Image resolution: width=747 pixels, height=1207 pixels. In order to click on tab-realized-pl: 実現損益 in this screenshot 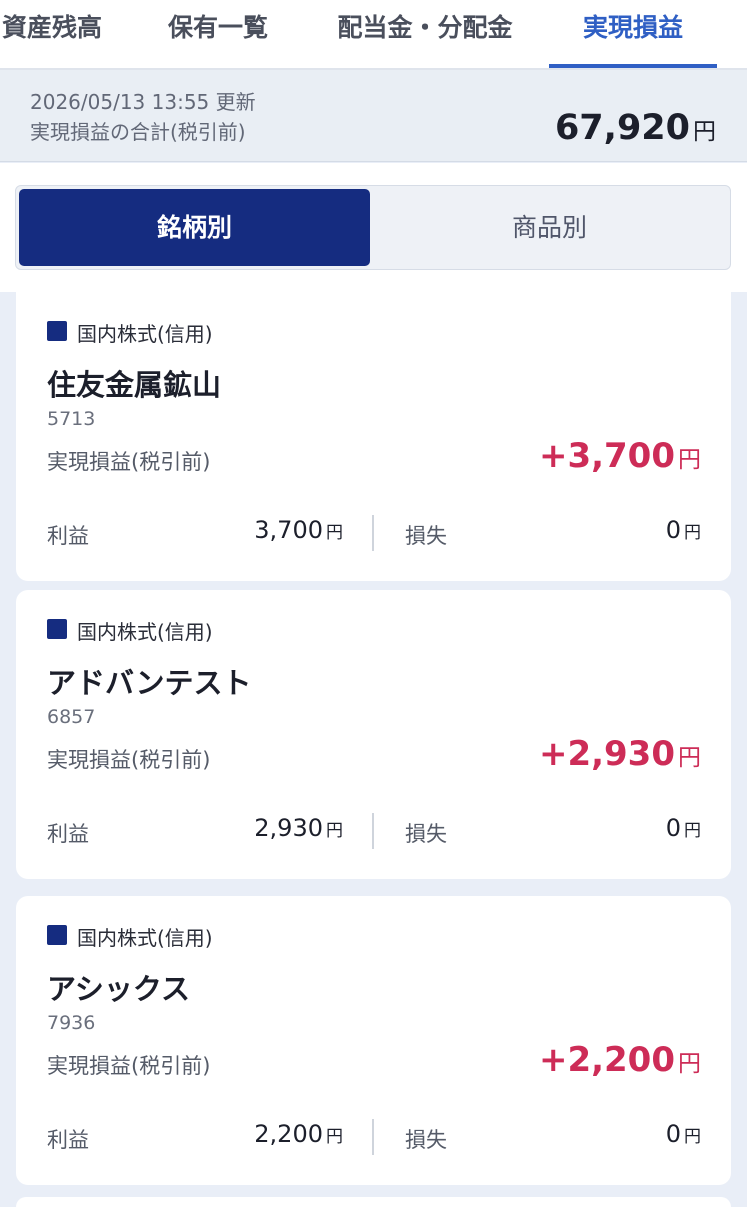, I will do `click(633, 34)`.